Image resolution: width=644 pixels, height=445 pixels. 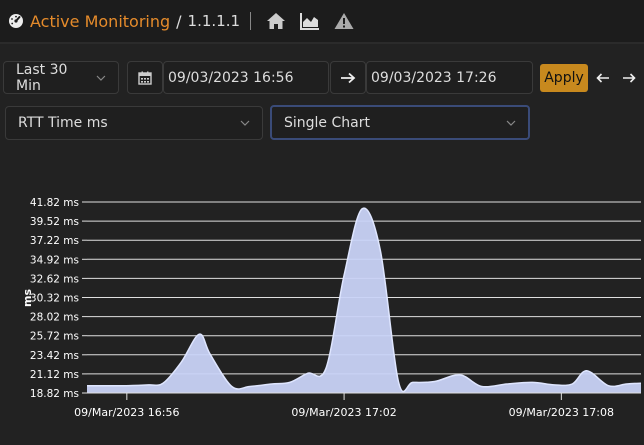 What do you see at coordinates (251, 21) in the screenshot?
I see `header-divider` at bounding box center [251, 21].